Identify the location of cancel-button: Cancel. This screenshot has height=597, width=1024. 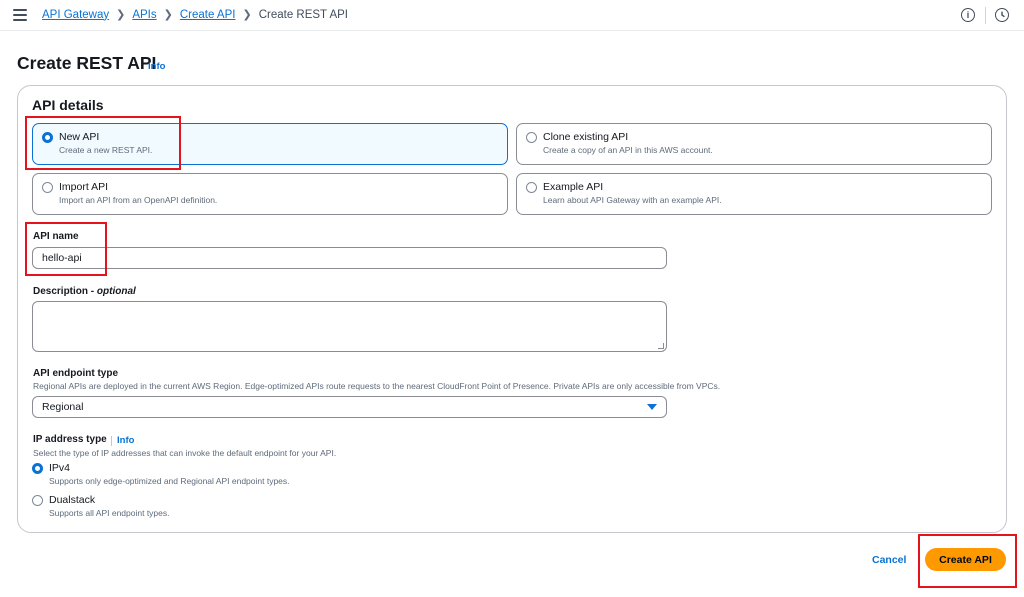
(889, 560).